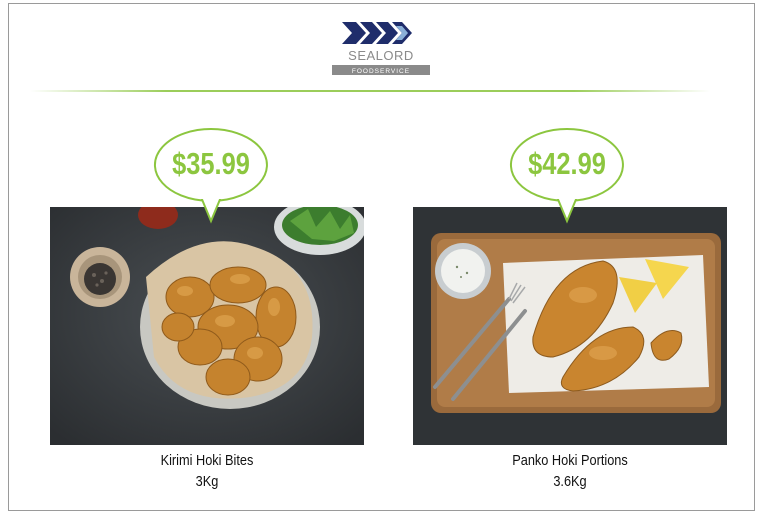  Describe the element at coordinates (207, 481) in the screenshot. I see `product-size-1: 3Kg` at that location.